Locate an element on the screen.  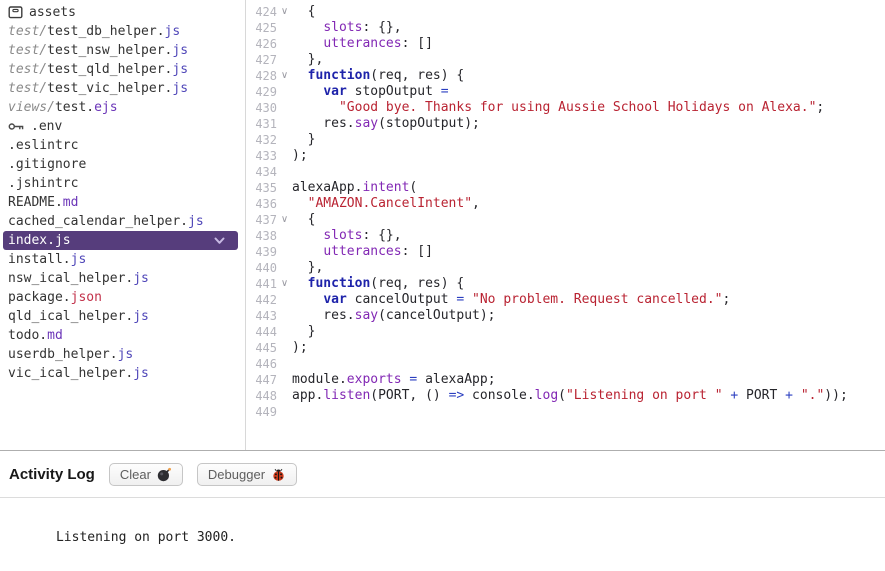
file-label-segment: test_nsw_helper. is located at coordinates (110, 50).